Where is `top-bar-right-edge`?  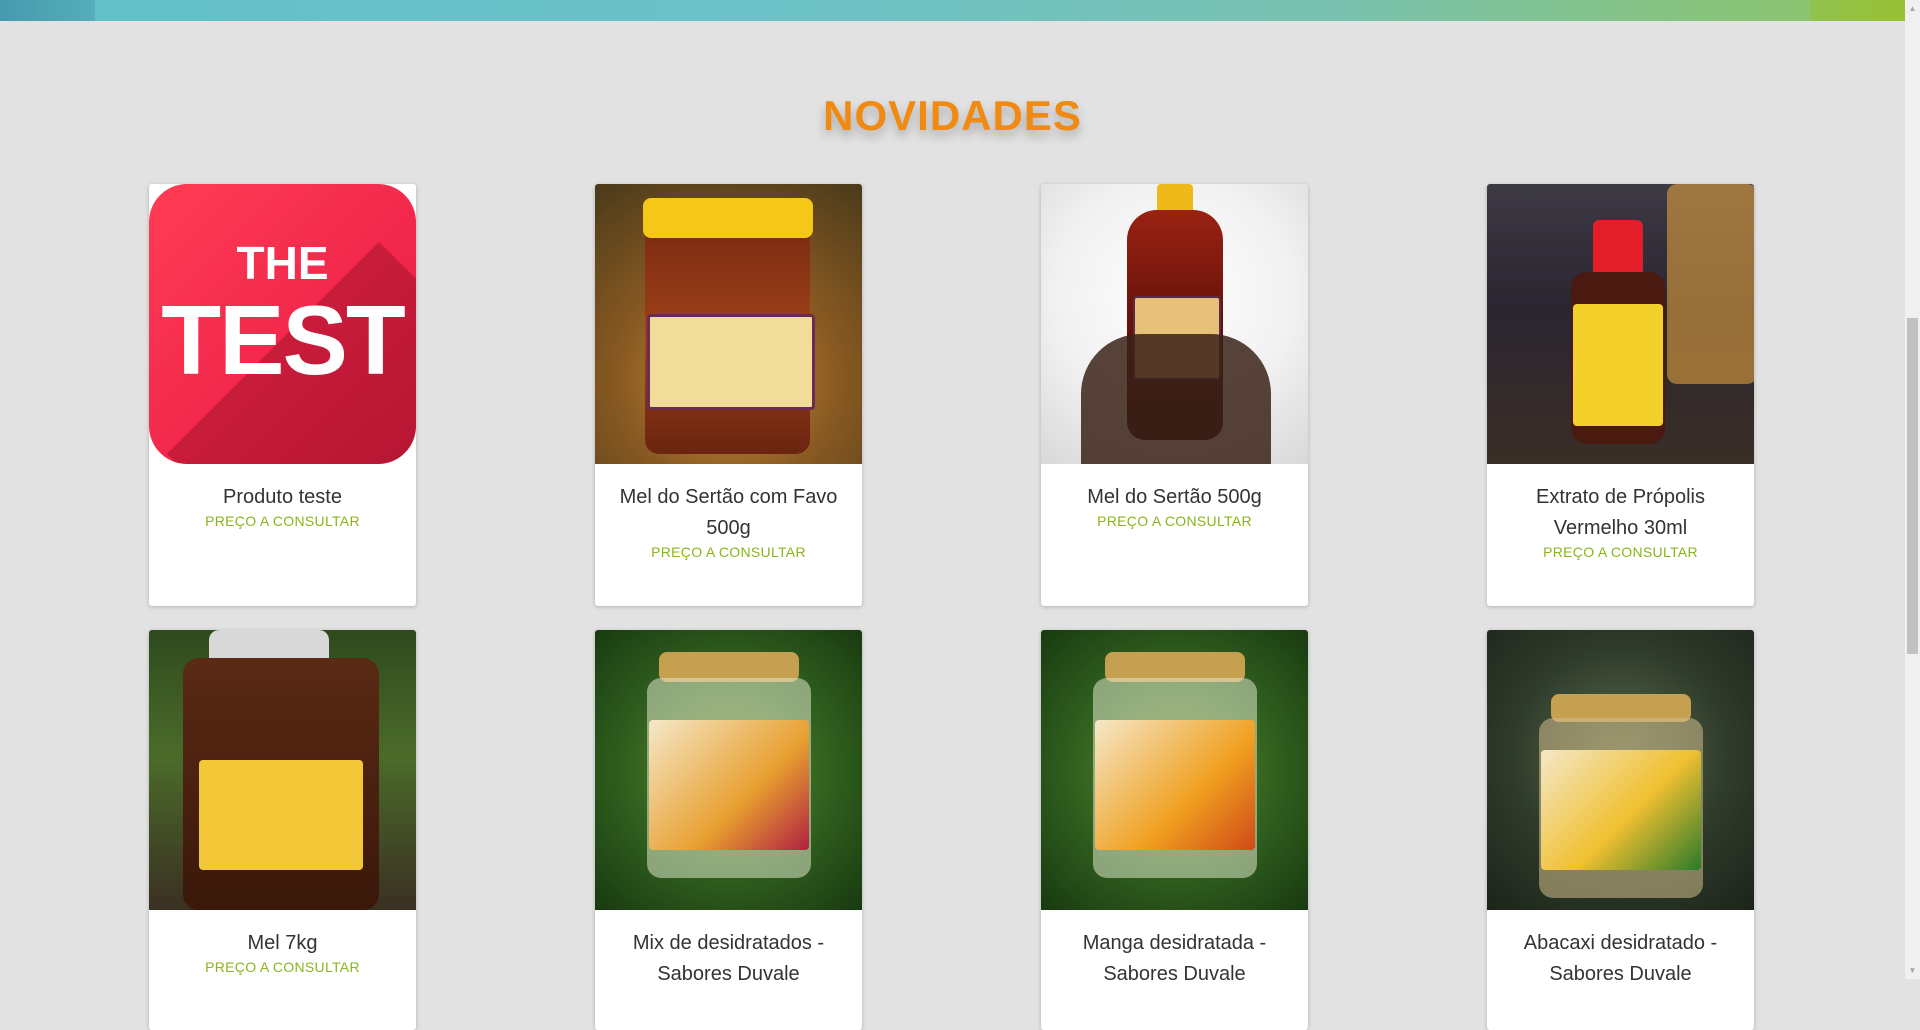
top-bar-right-edge is located at coordinates (1857, 10).